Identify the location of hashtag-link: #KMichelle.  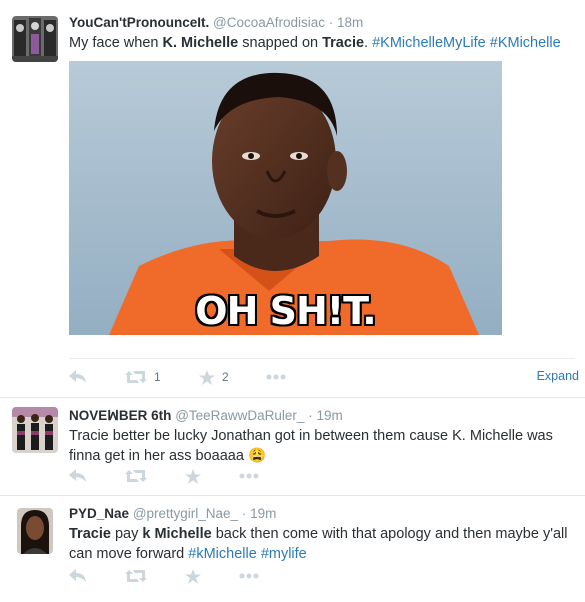
(525, 43).